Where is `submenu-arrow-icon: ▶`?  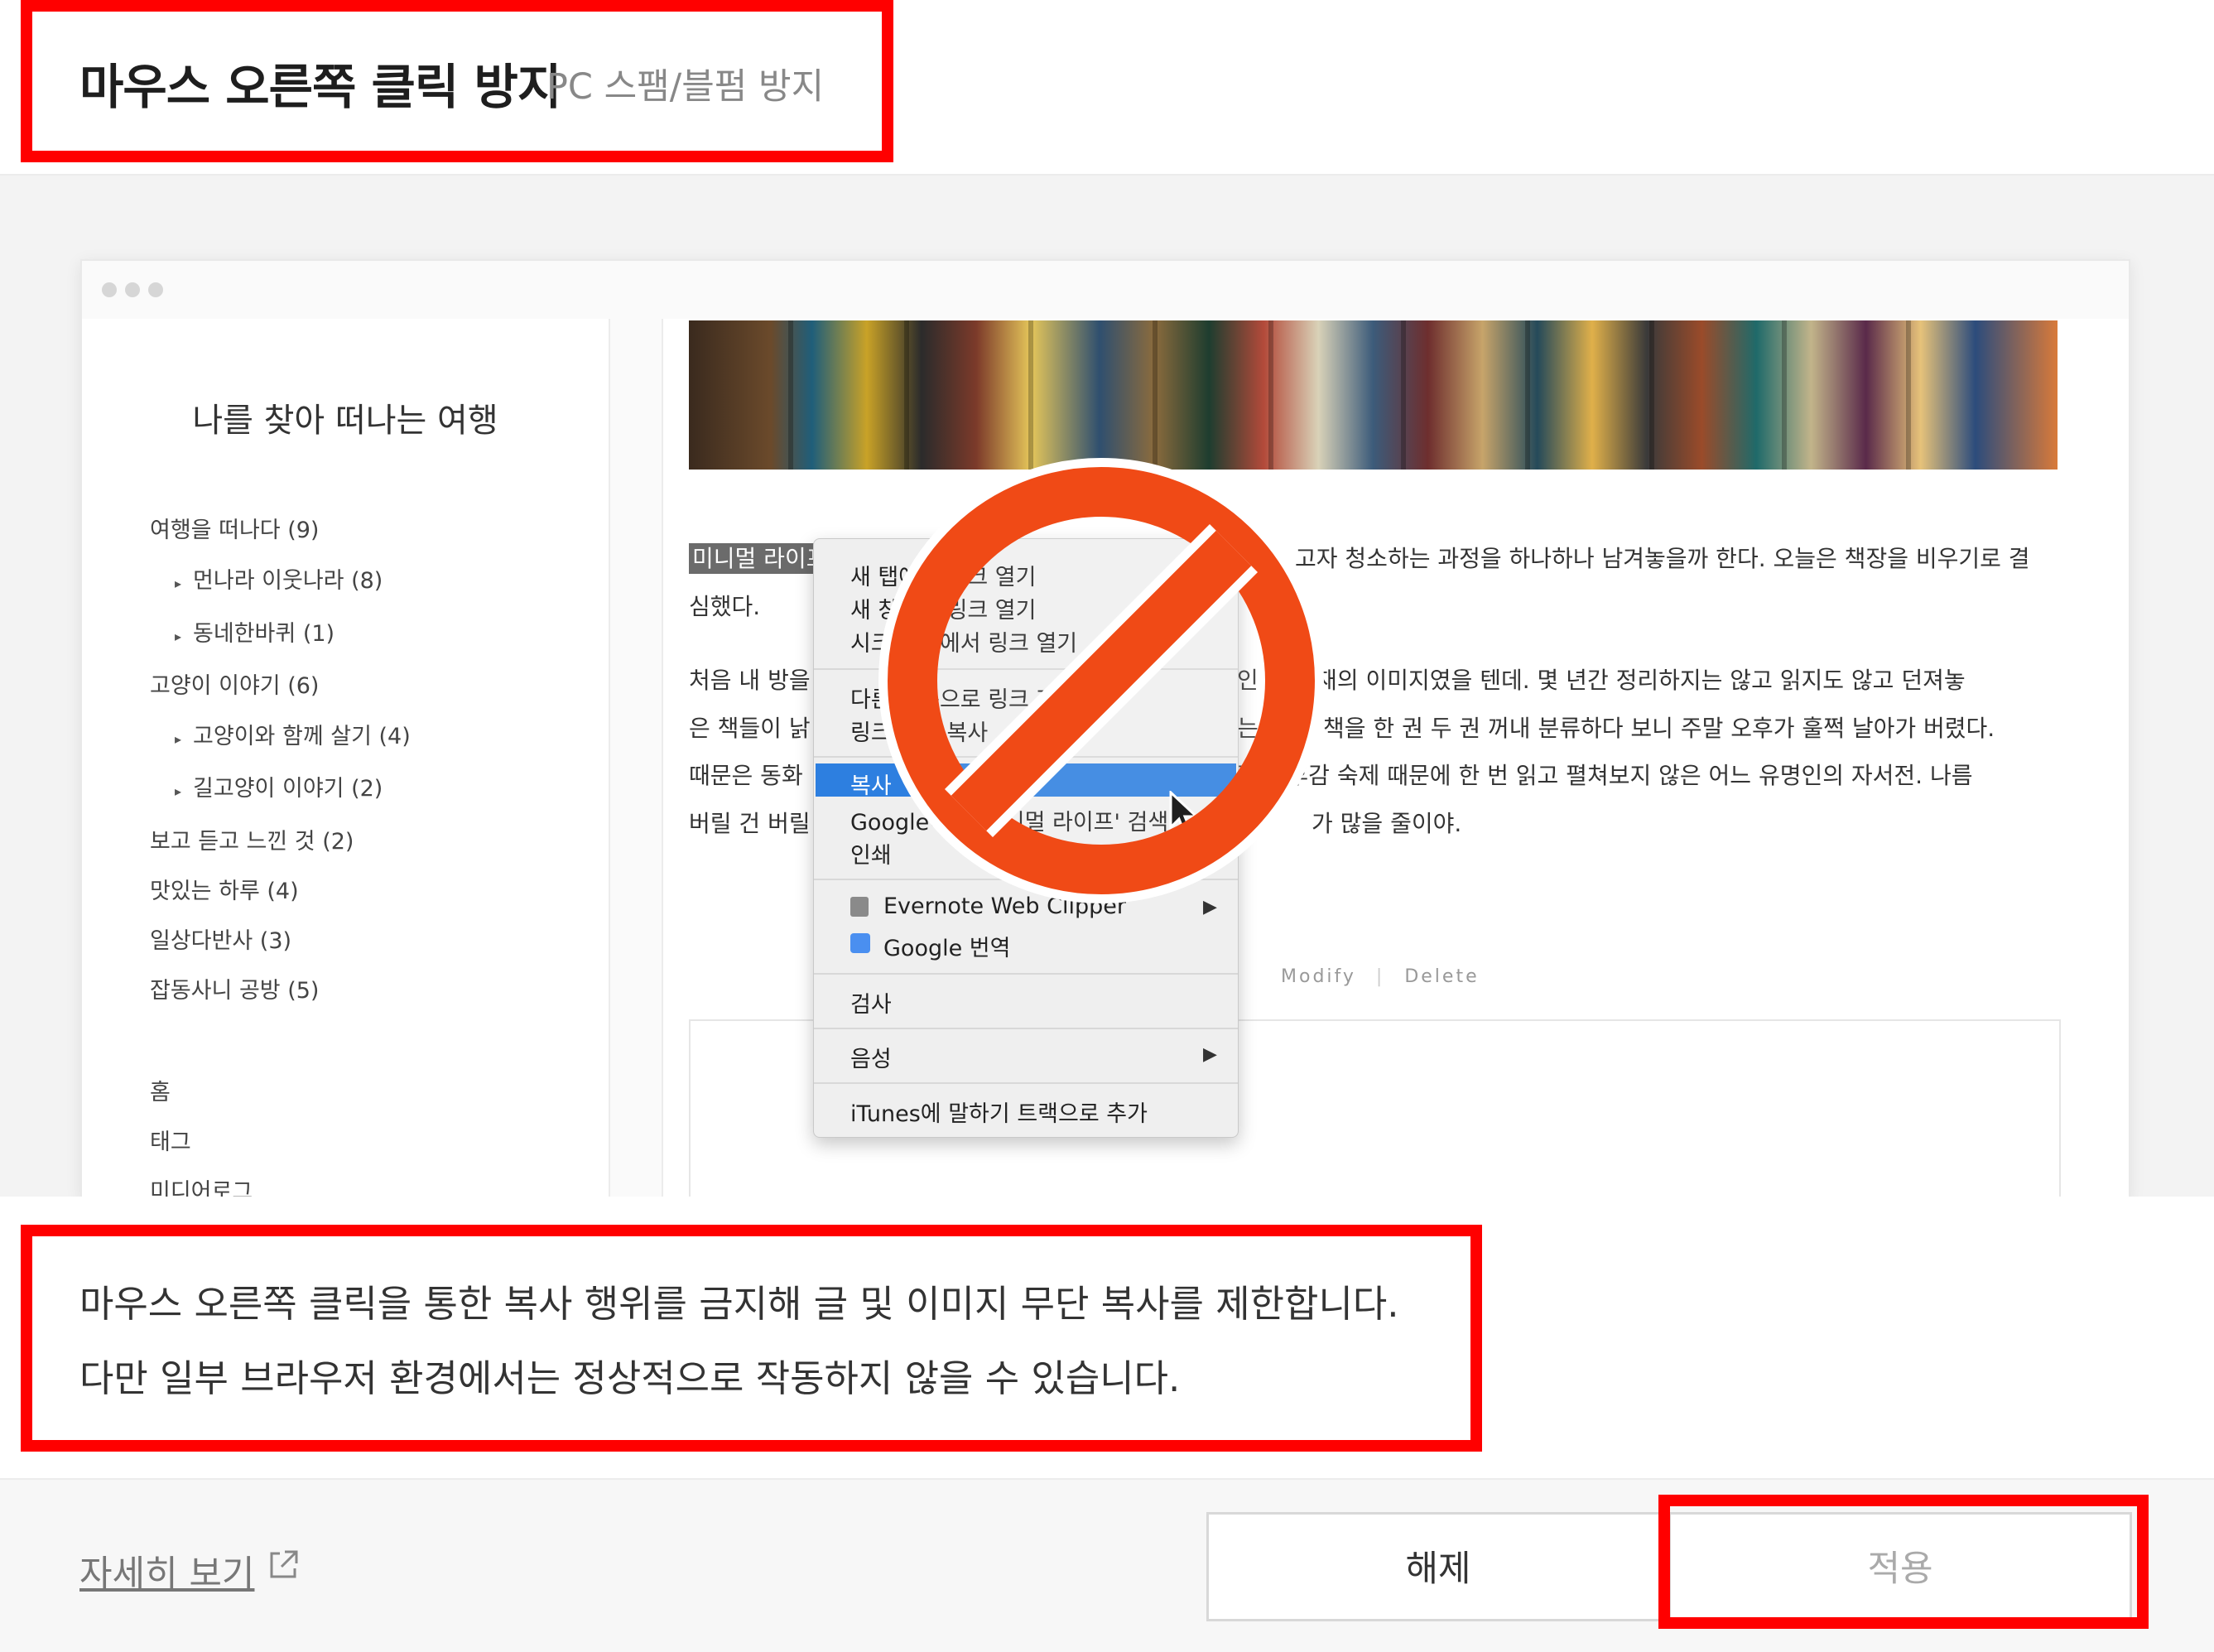 submenu-arrow-icon: ▶ is located at coordinates (1210, 1054).